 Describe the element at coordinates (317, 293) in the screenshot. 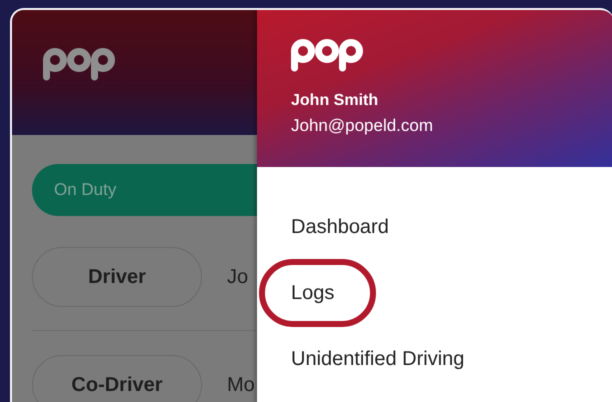

I see `menu-item: Logs` at that location.